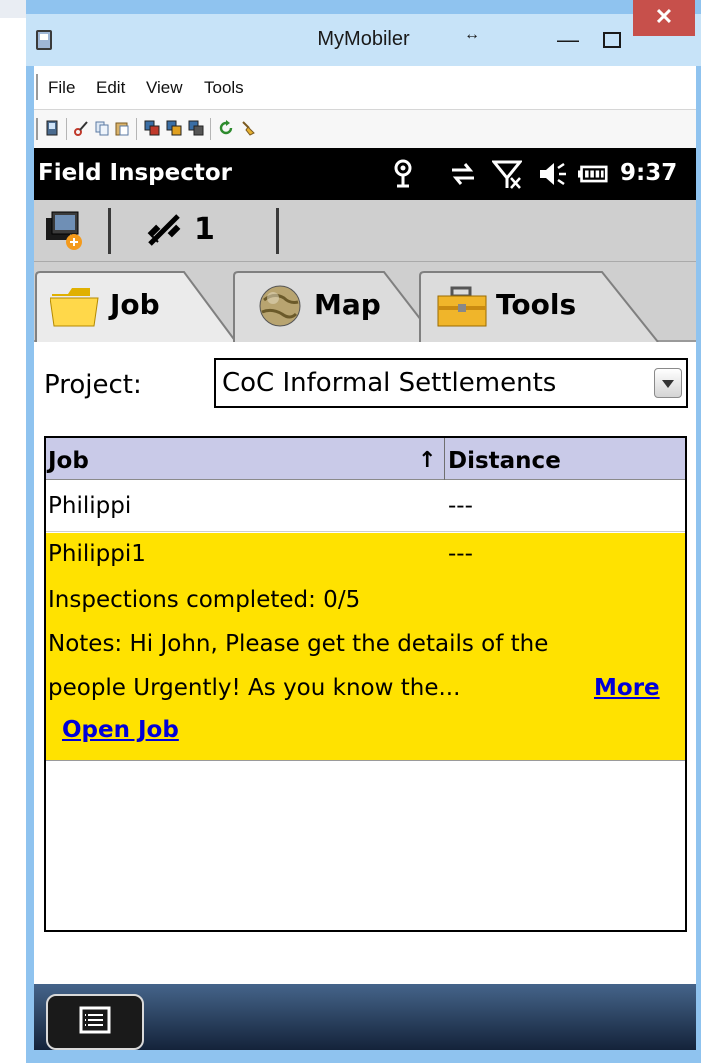  What do you see at coordinates (463, 174) in the screenshot?
I see `sync-arrows-icon` at bounding box center [463, 174].